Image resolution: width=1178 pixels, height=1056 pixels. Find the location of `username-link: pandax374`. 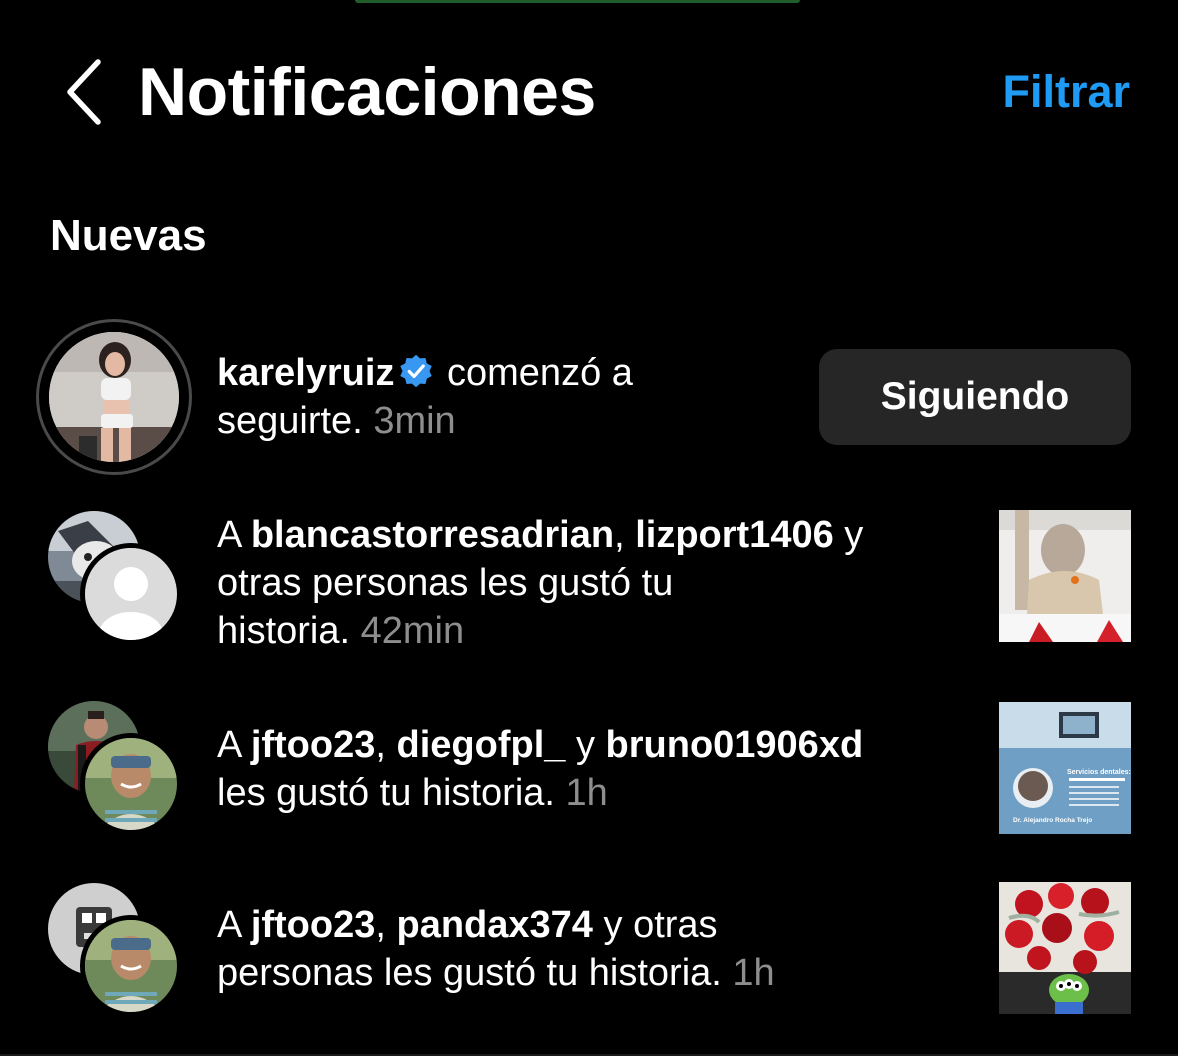

username-link: pandax374 is located at coordinates (495, 925).